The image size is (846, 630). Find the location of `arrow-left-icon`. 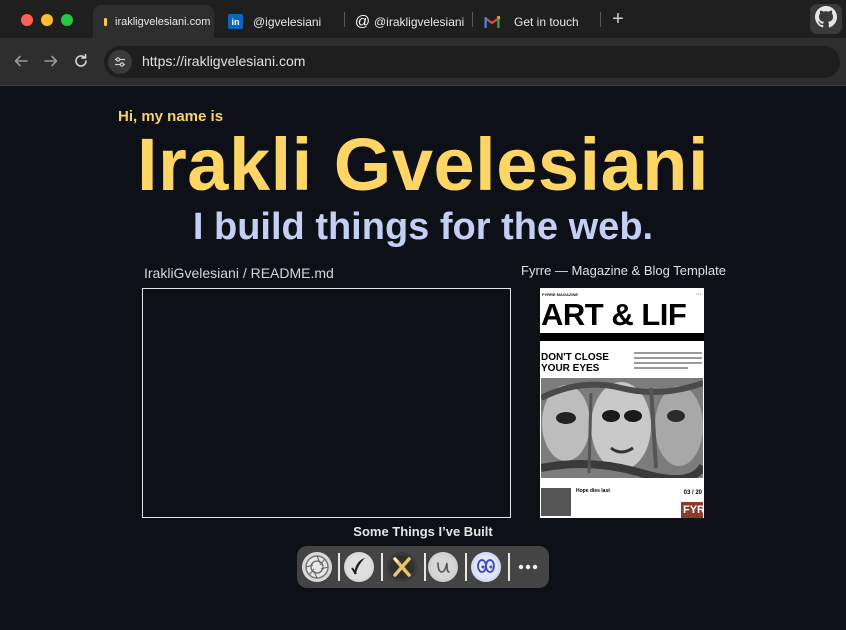

arrow-left-icon is located at coordinates (21, 61).